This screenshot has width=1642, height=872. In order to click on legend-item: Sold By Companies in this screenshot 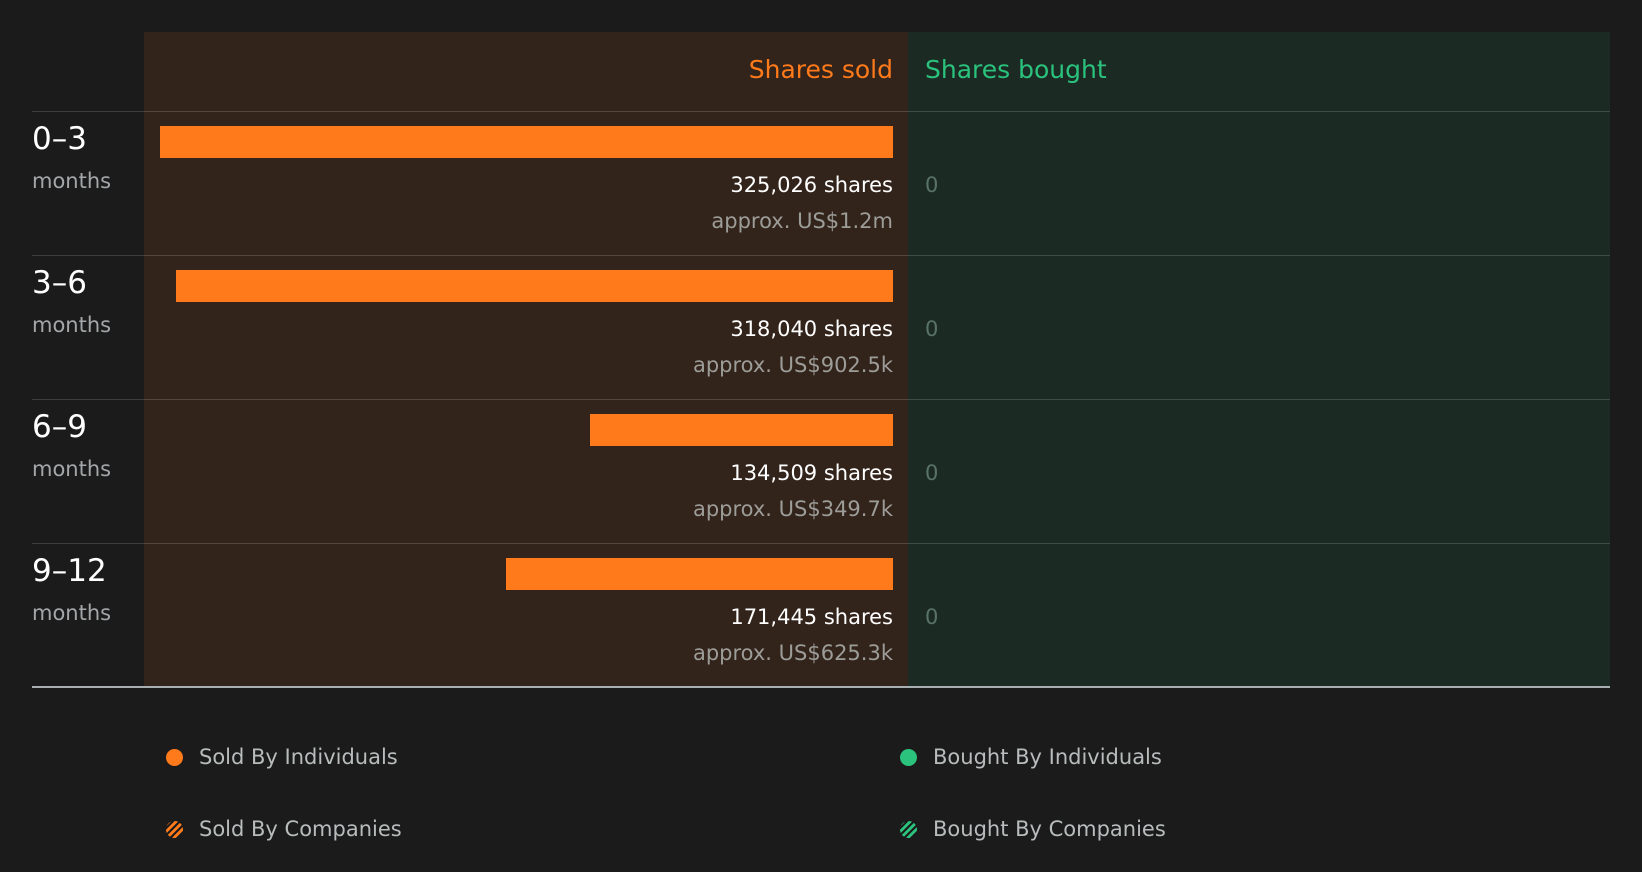, I will do `click(284, 829)`.